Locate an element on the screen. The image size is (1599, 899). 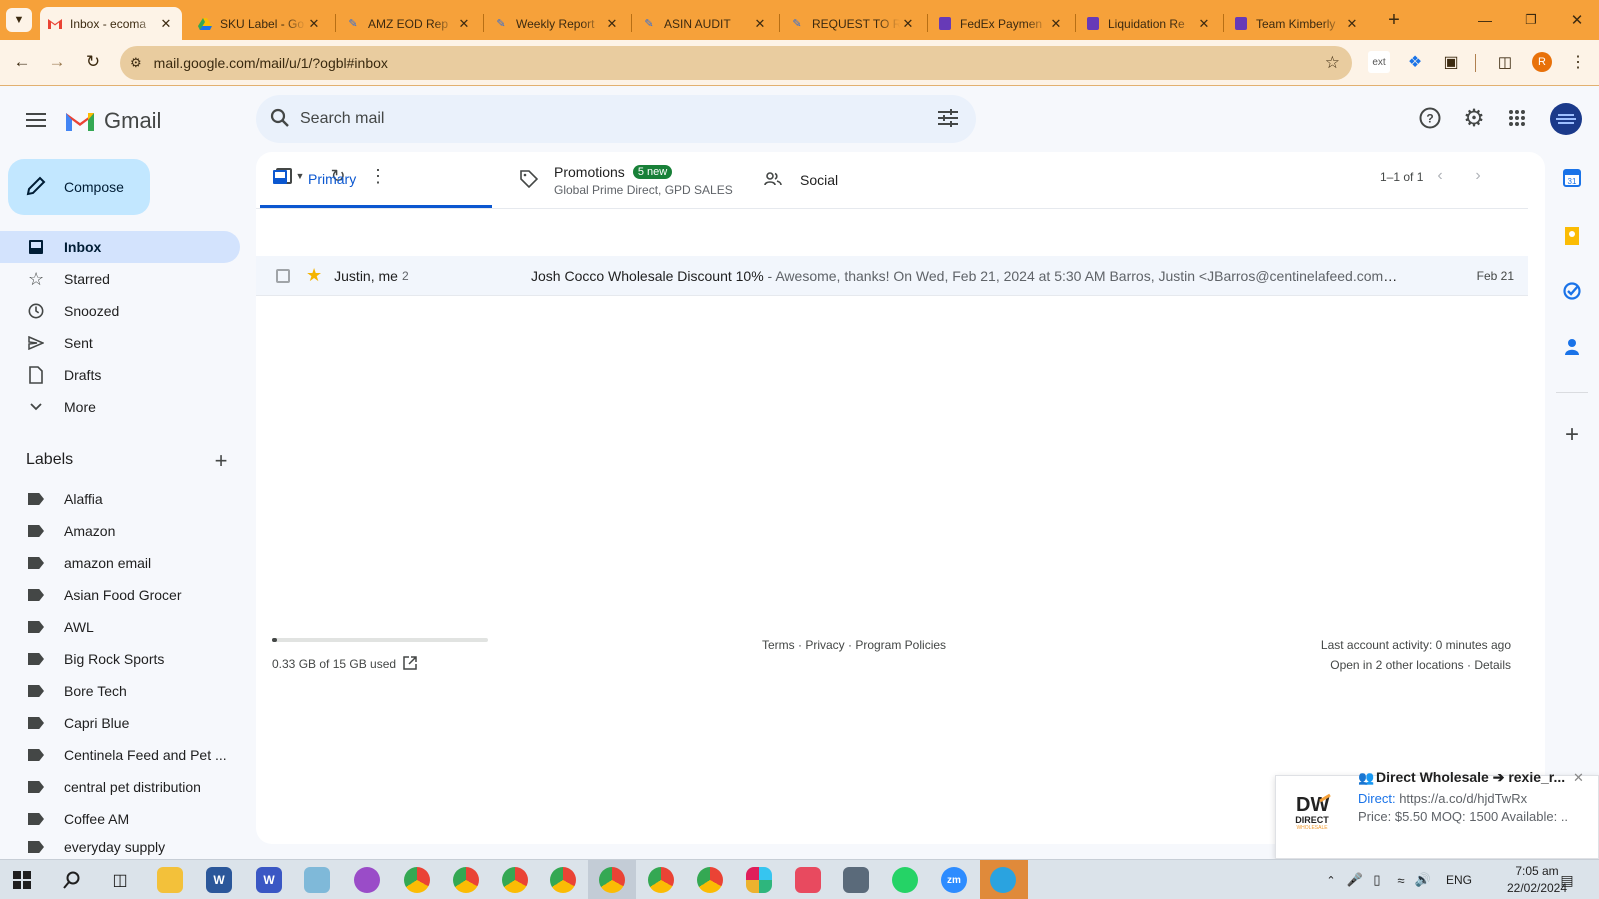
gmail-logo: Gmail is located at coordinates (119, 121).